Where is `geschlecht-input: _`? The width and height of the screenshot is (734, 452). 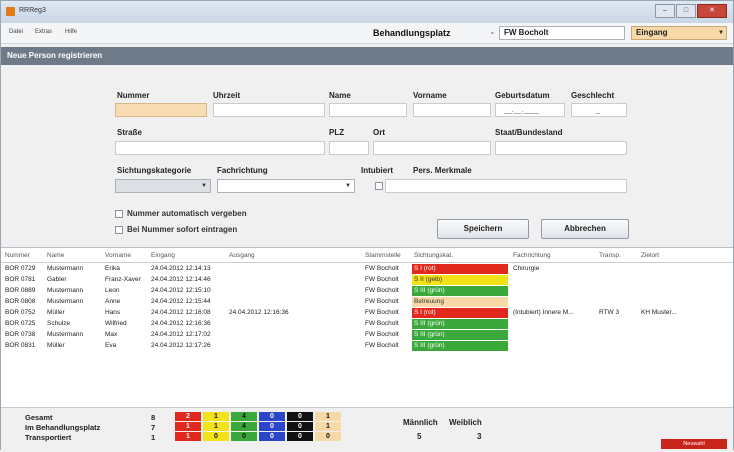 geschlecht-input: _ is located at coordinates (599, 110).